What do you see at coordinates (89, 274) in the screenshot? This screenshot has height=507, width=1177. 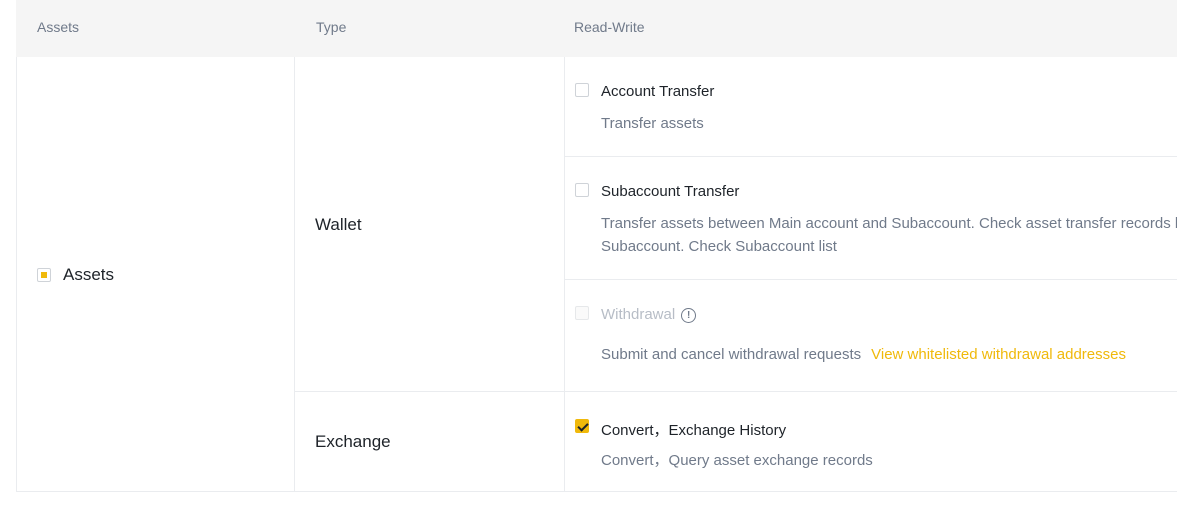 I see `assets-group-label: Assets` at bounding box center [89, 274].